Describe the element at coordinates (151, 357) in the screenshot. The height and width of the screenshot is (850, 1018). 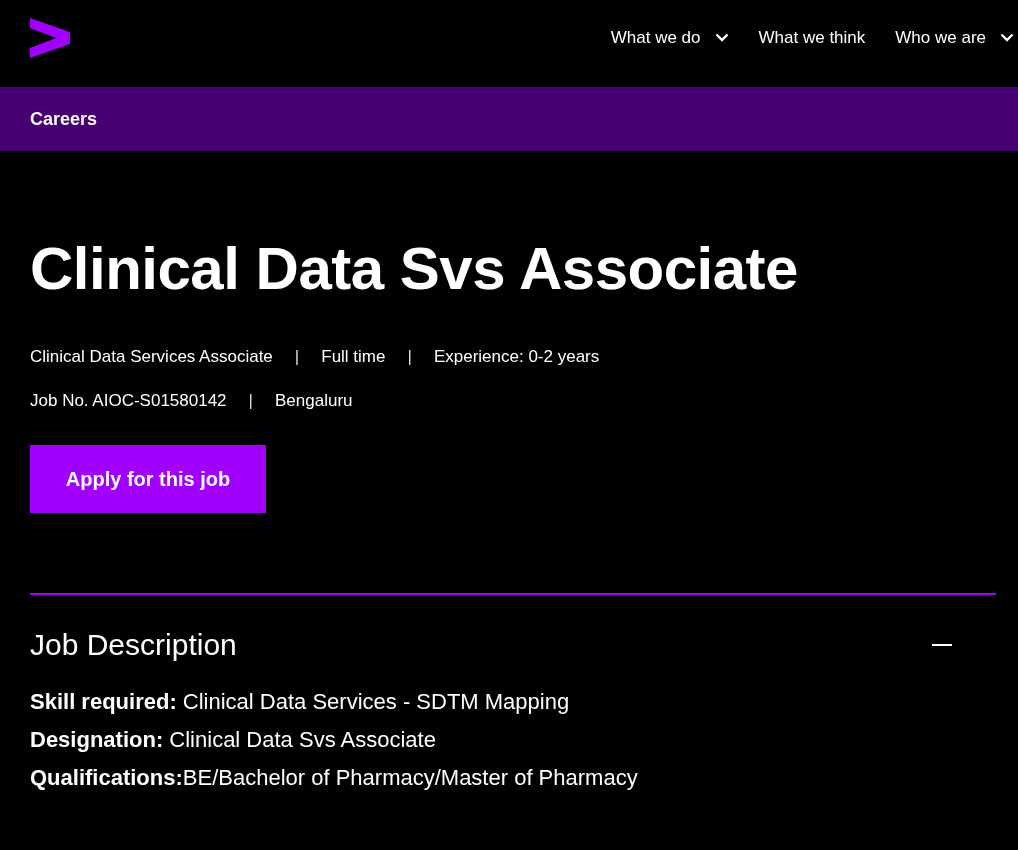
I see `job-detail: Clinical Data Services Associate` at that location.